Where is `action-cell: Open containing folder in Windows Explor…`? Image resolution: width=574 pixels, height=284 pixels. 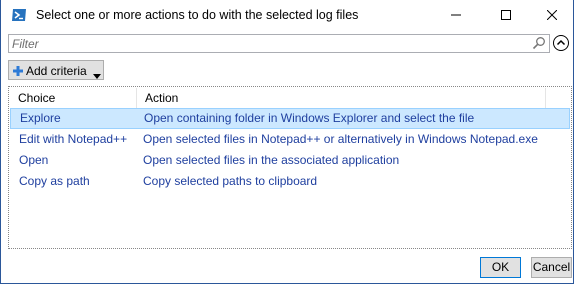
action-cell: Open containing folder in Windows Explor… is located at coordinates (309, 118).